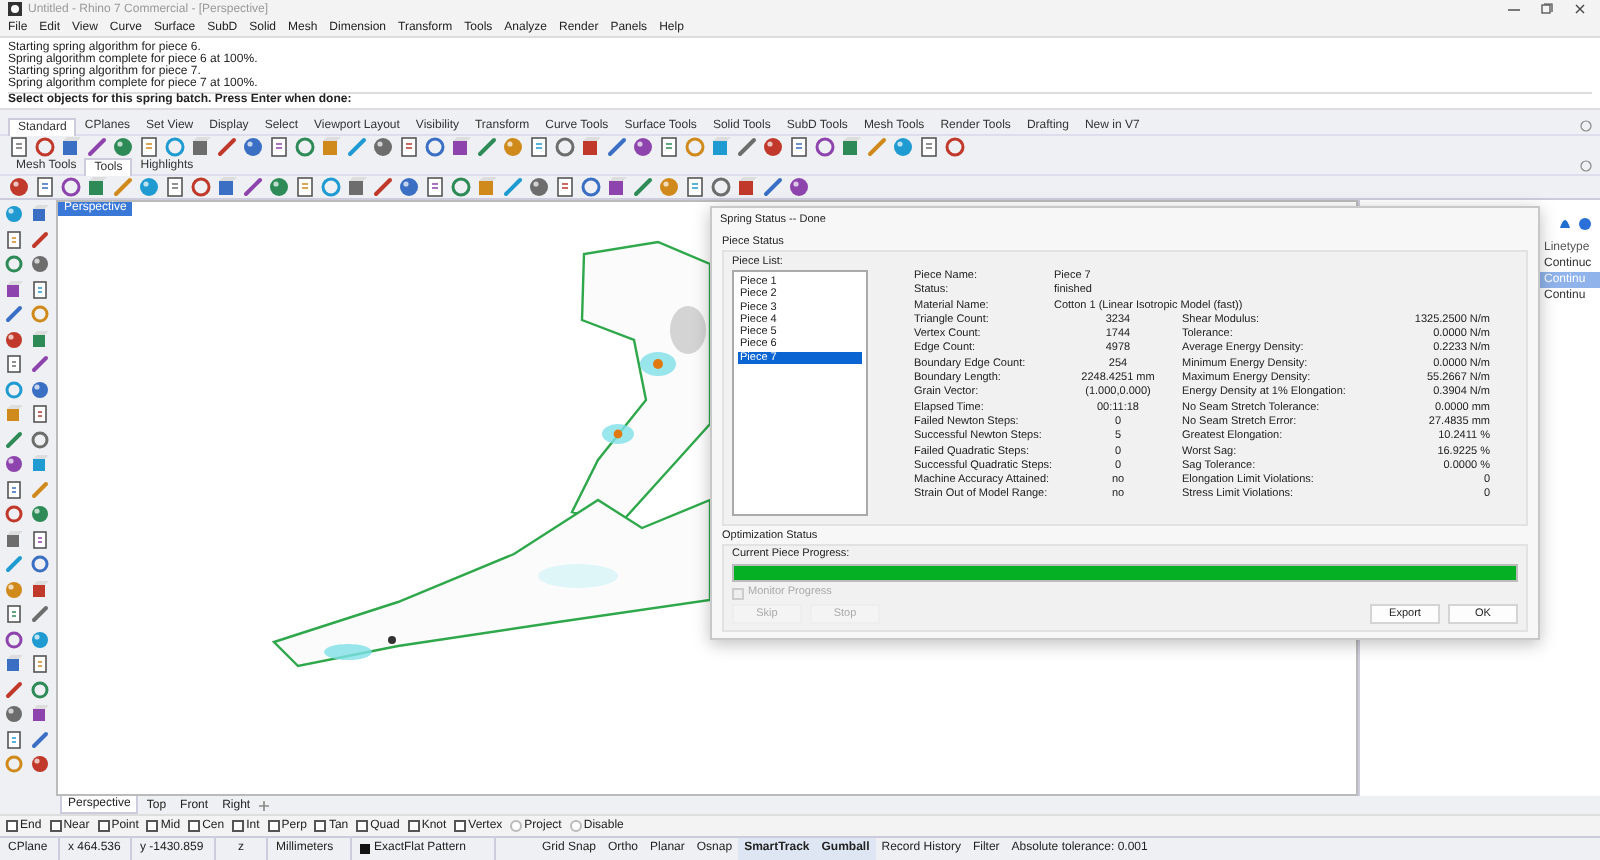 The width and height of the screenshot is (1600, 860). Describe the element at coordinates (1565, 224) in the screenshot. I see `bell-icon` at that location.